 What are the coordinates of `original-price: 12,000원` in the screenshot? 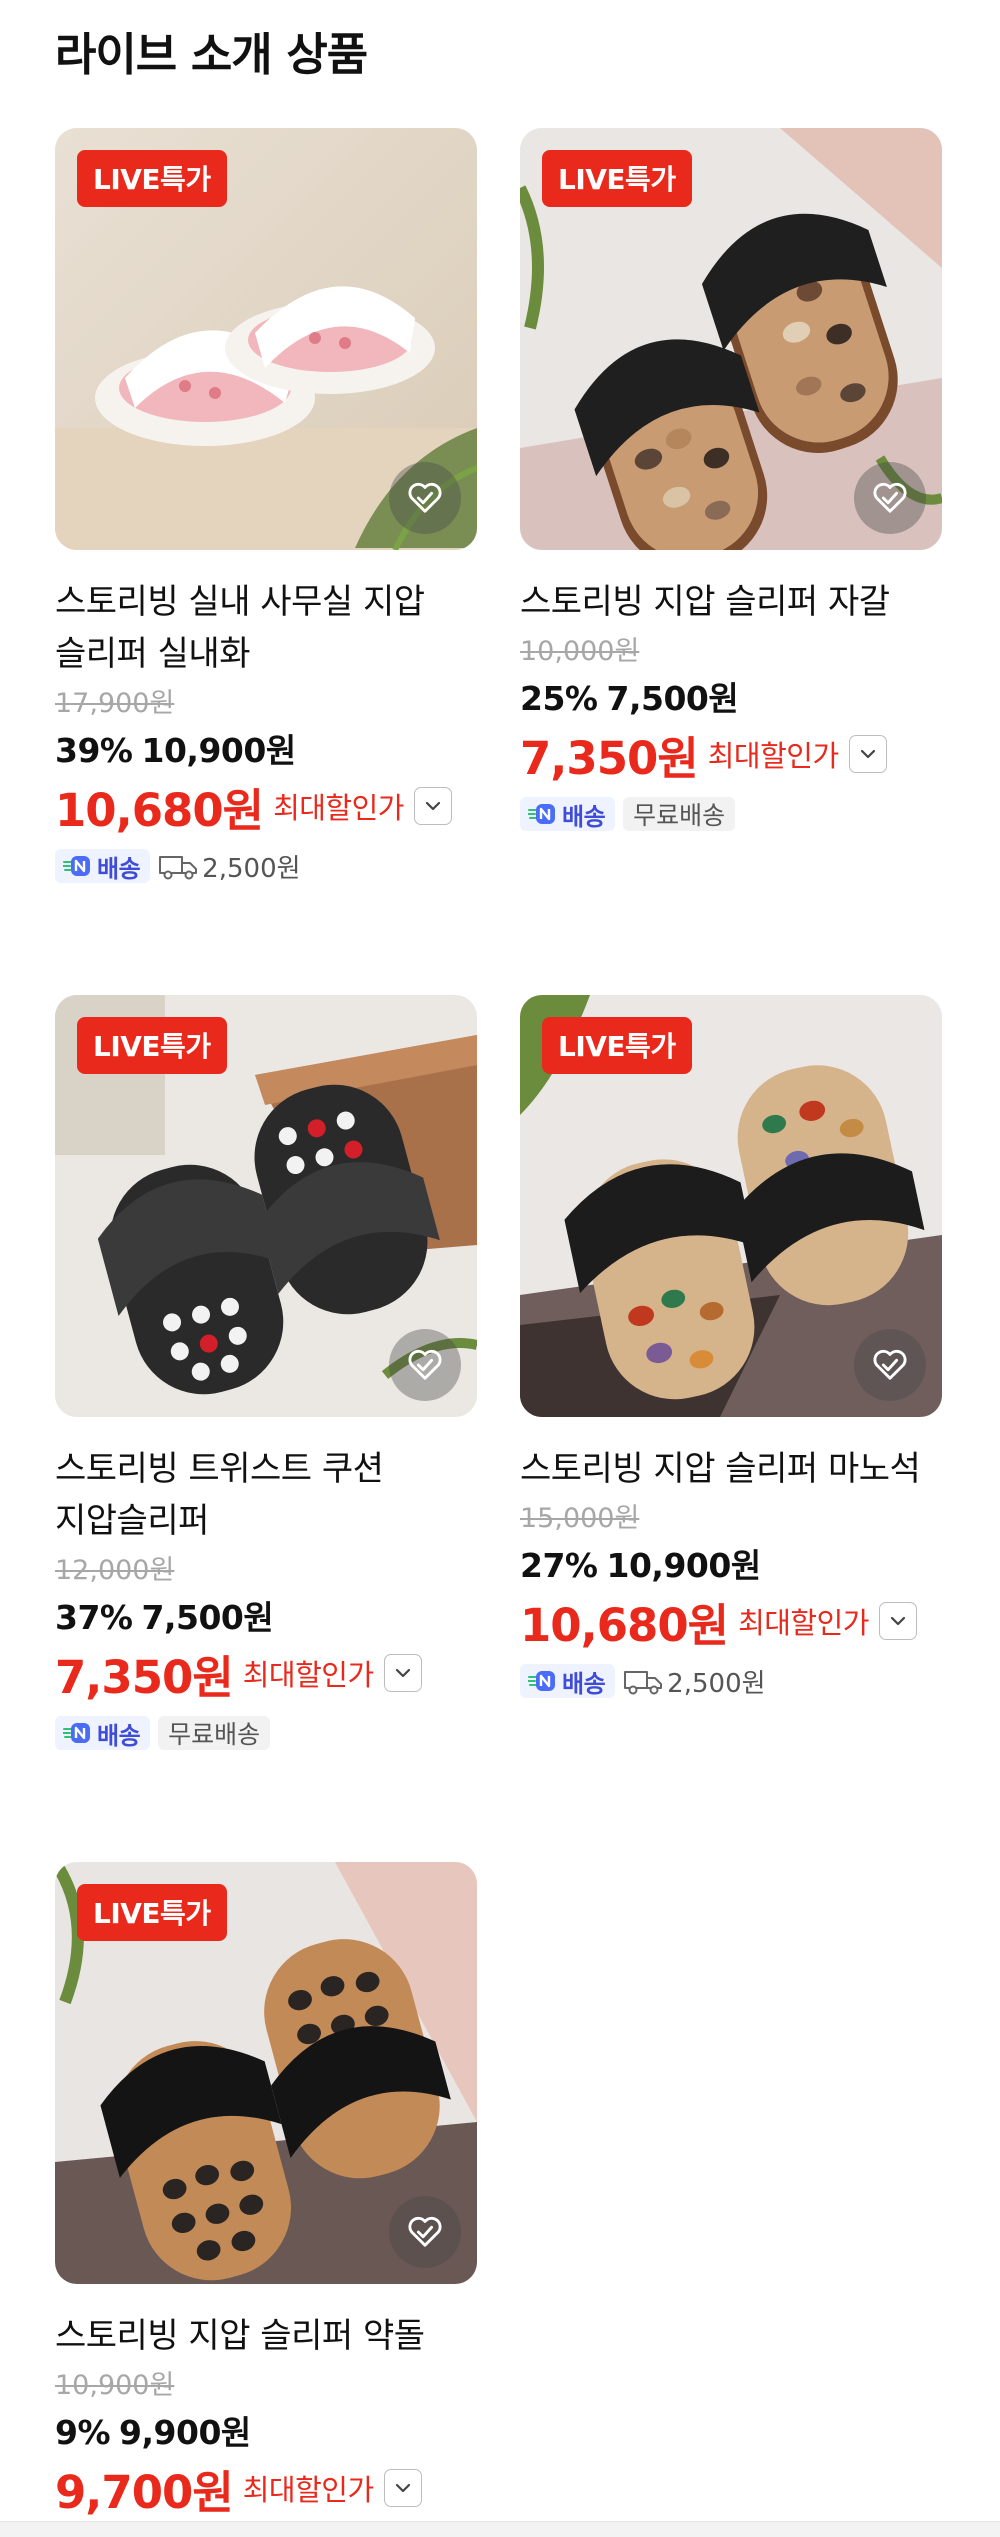 It's located at (115, 1570).